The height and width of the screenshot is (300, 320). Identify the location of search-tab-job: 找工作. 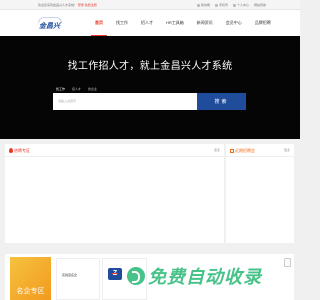
(60, 89).